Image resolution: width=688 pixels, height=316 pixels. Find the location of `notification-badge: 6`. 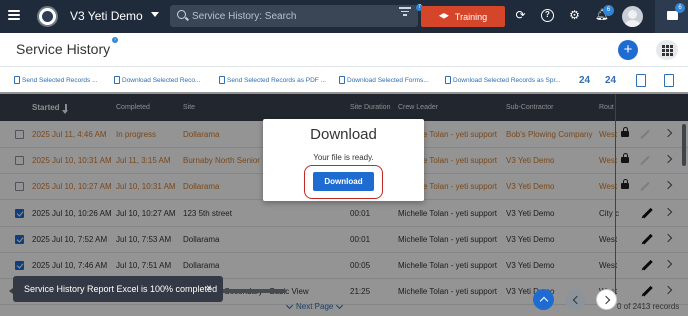

notification-badge: 6 is located at coordinates (608, 10).